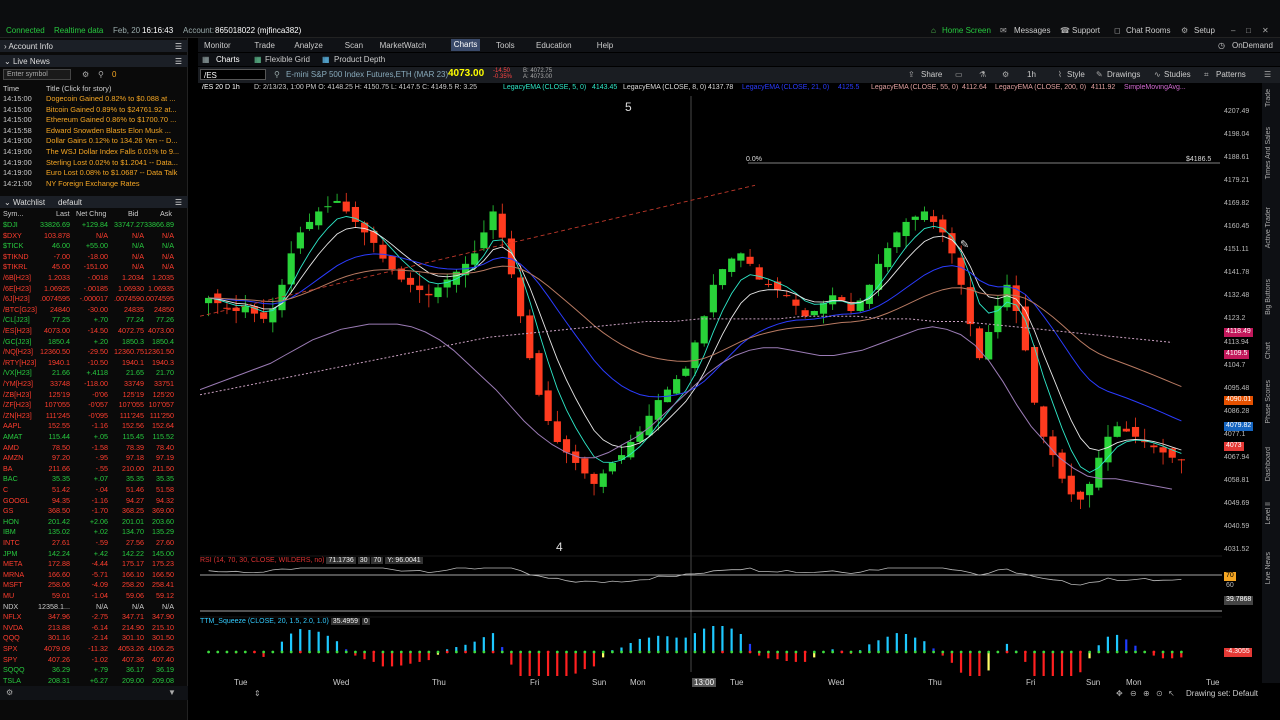  Describe the element at coordinates (94, 46) in the screenshot. I see `account-info-header: › Account Info ☰` at that location.